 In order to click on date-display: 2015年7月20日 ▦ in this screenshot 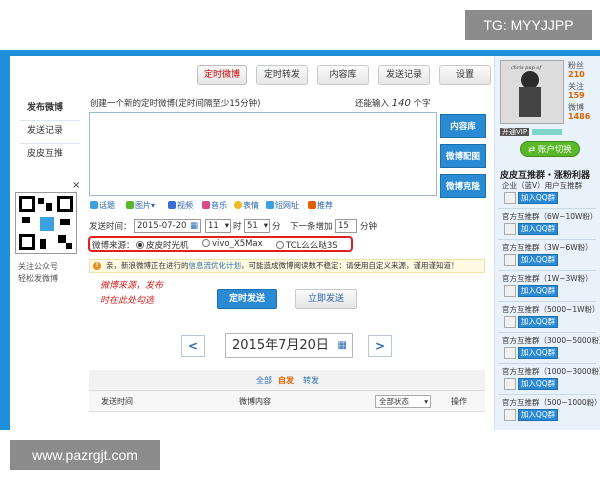, I will do `click(289, 345)`.